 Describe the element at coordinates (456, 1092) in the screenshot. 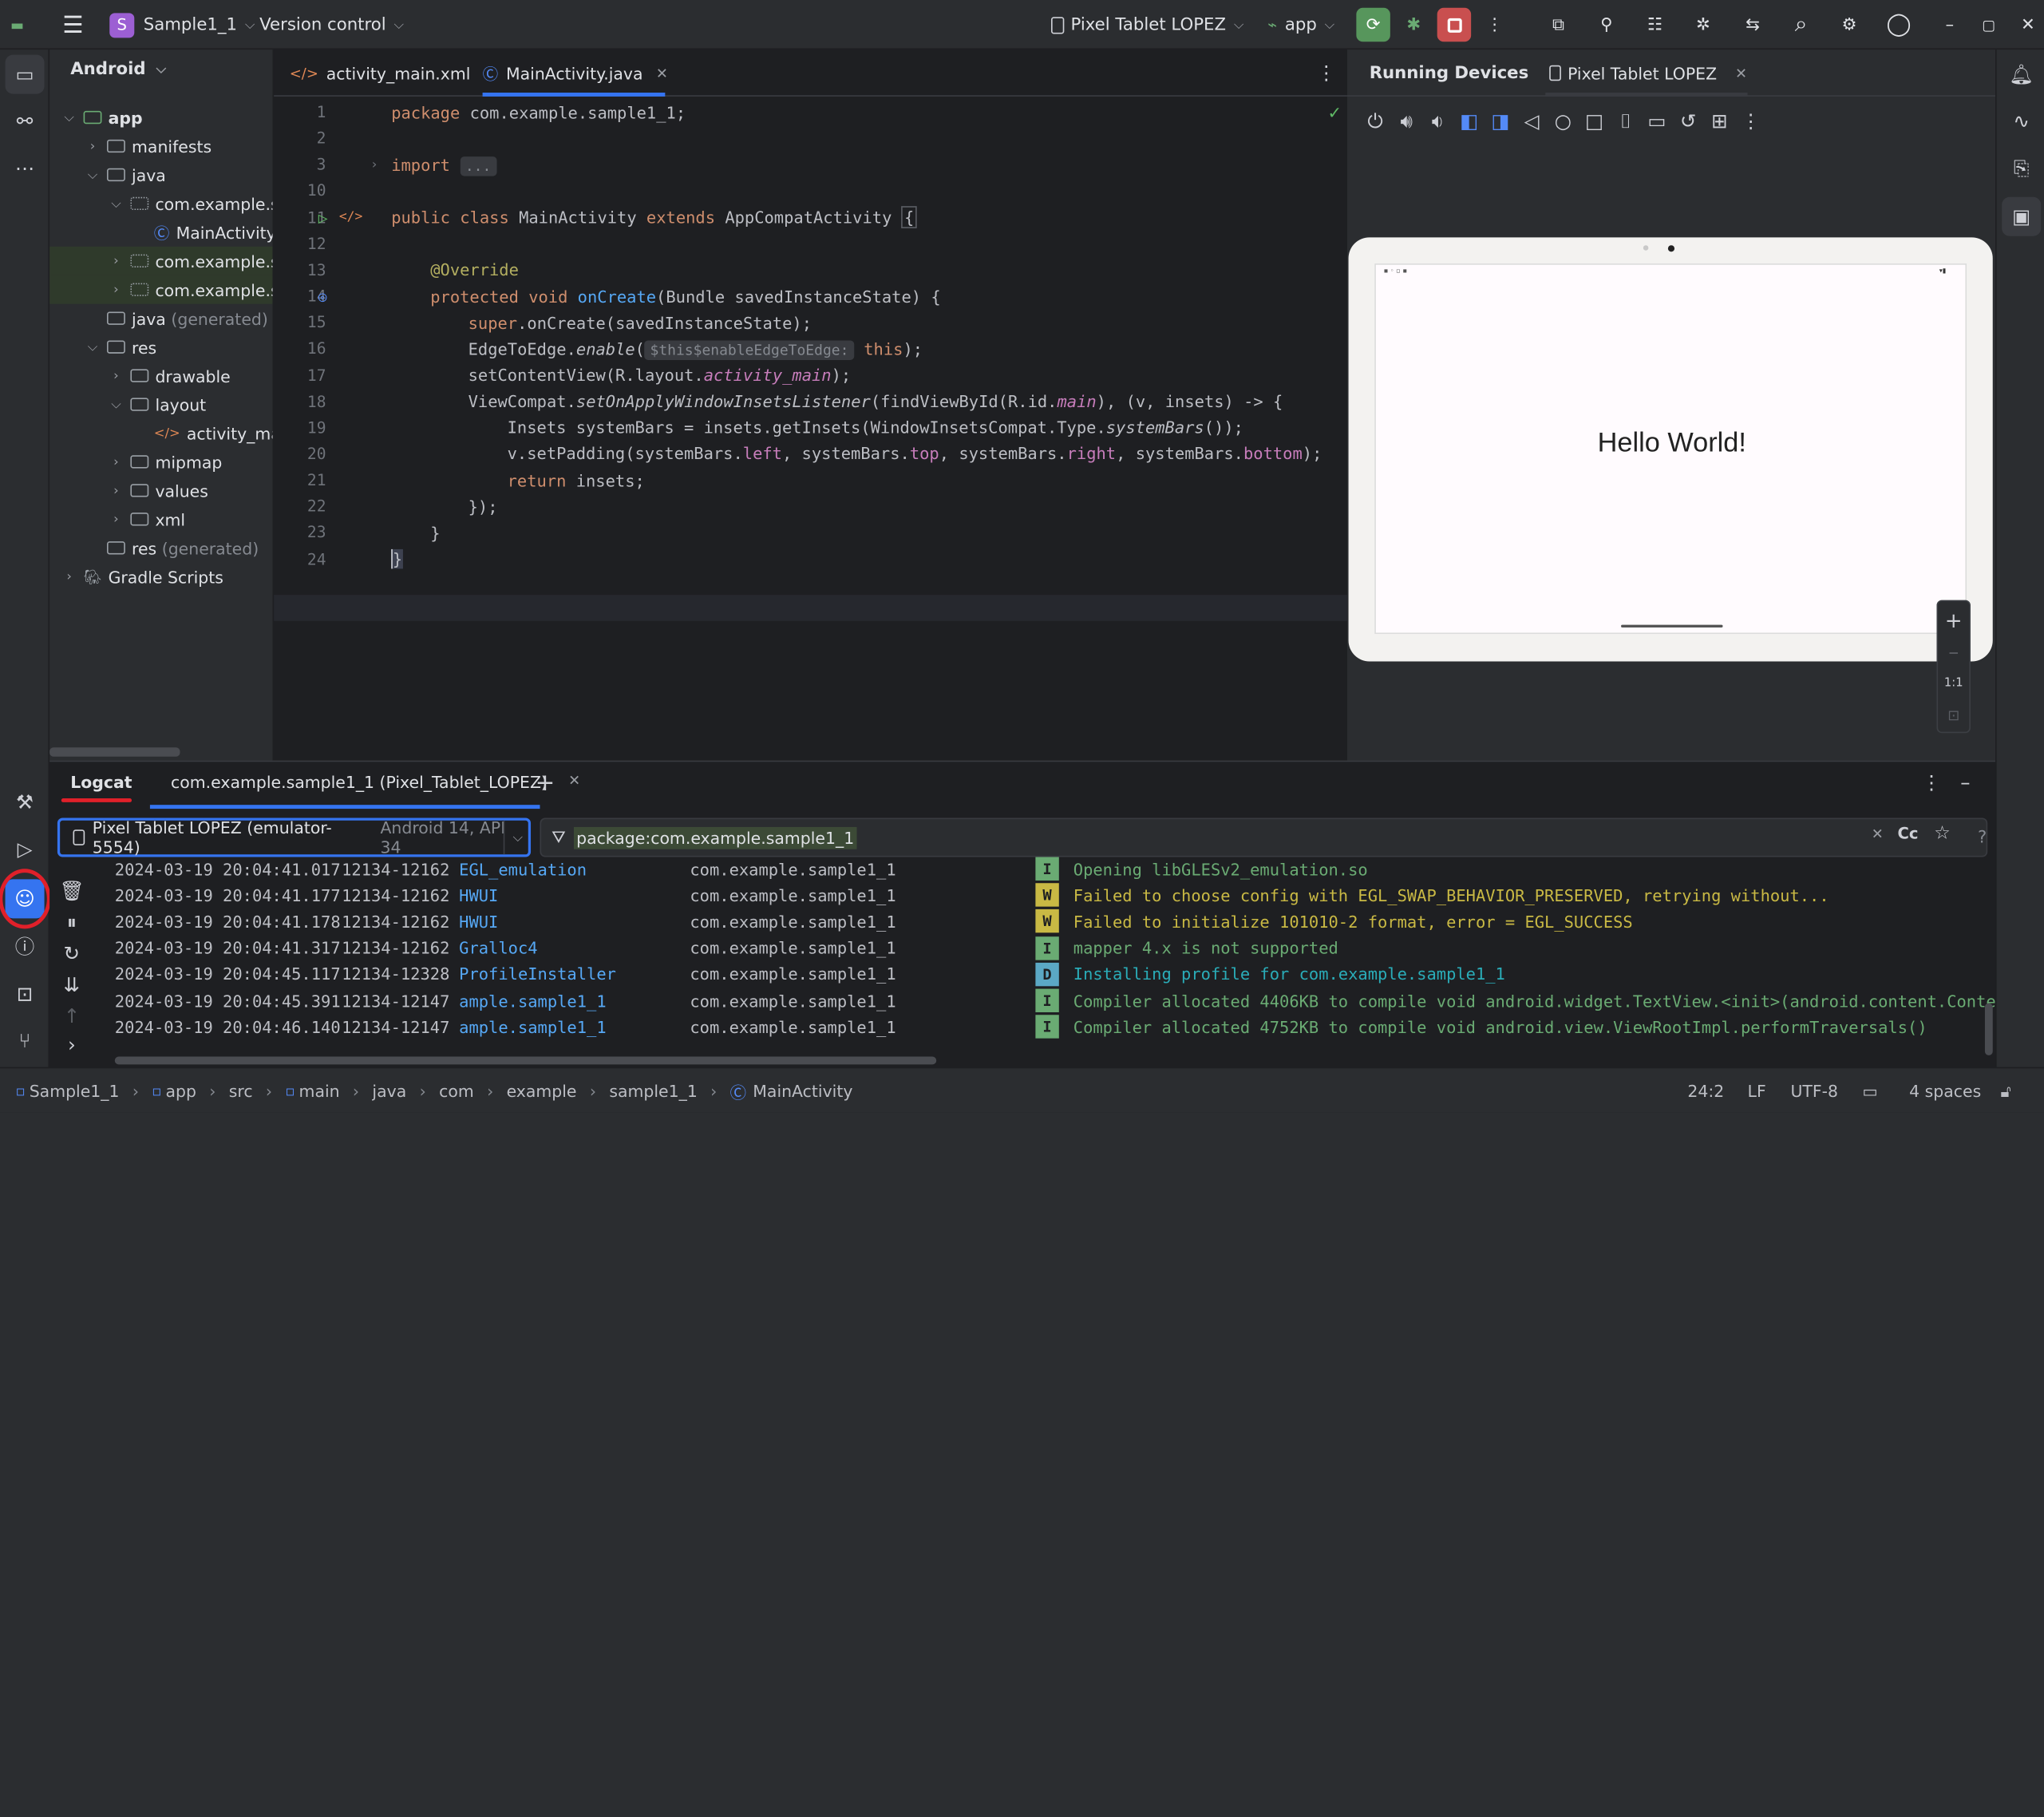

I see `breadcrumb-item: com` at that location.